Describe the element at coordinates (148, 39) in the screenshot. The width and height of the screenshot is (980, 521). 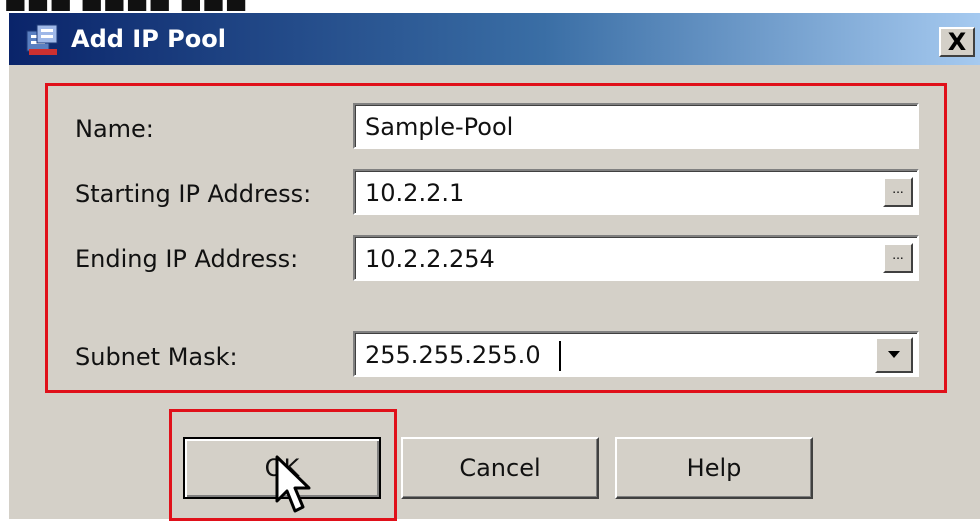
I see `dialog-title: Add IP Pool` at that location.